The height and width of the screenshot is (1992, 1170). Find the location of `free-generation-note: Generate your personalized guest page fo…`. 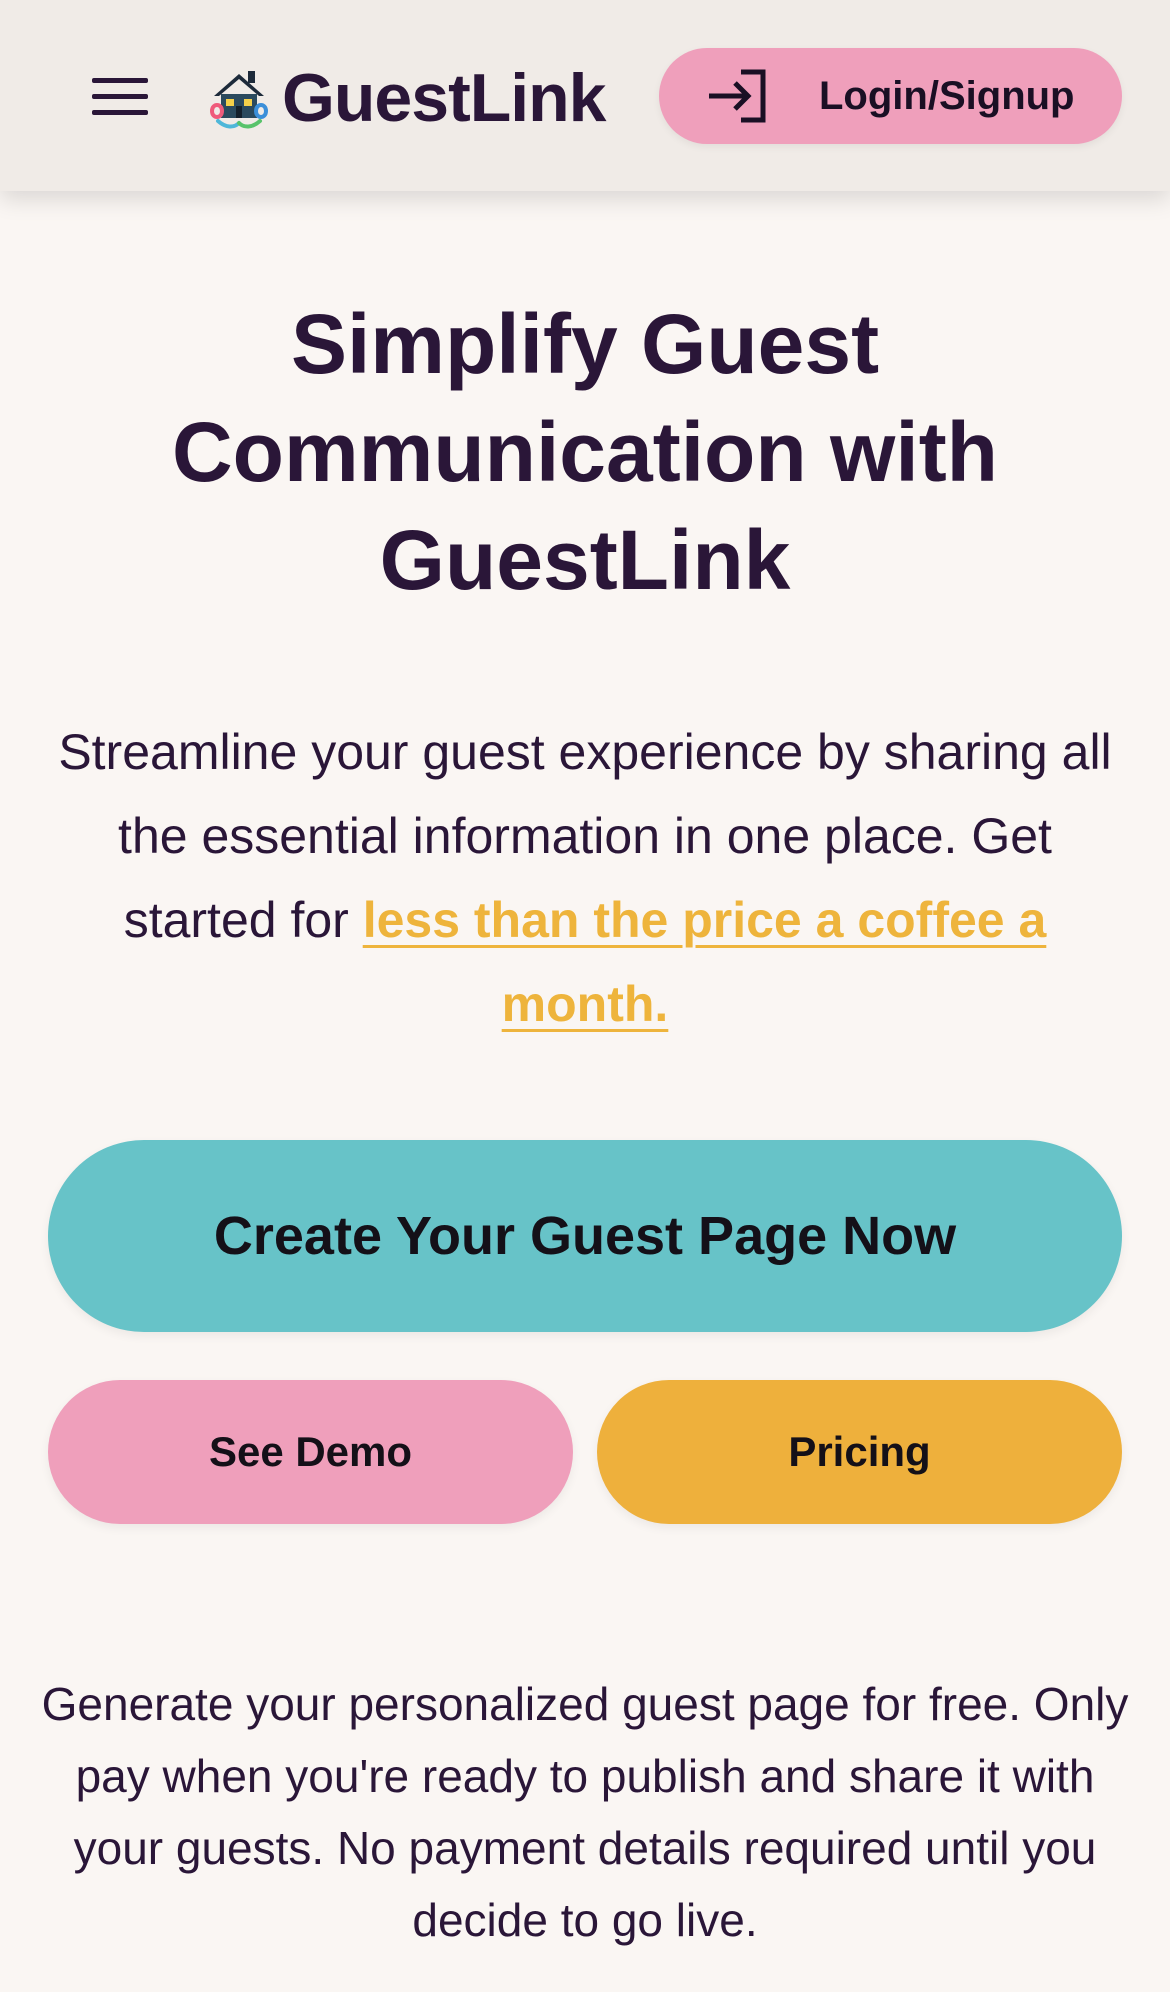

free-generation-note: Generate your personalized guest page fo… is located at coordinates (585, 1812).